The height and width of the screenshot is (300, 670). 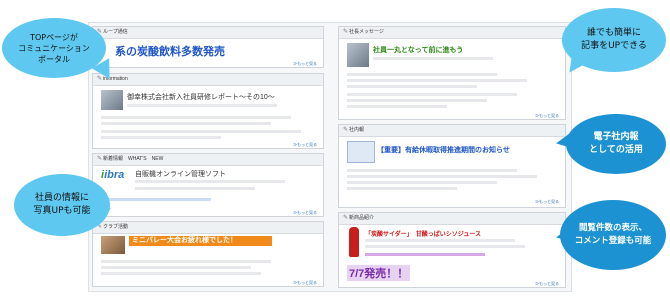 I want to click on article-title: 【重要】有給休暇取得推進期間のお知らせ, so click(x=443, y=150).